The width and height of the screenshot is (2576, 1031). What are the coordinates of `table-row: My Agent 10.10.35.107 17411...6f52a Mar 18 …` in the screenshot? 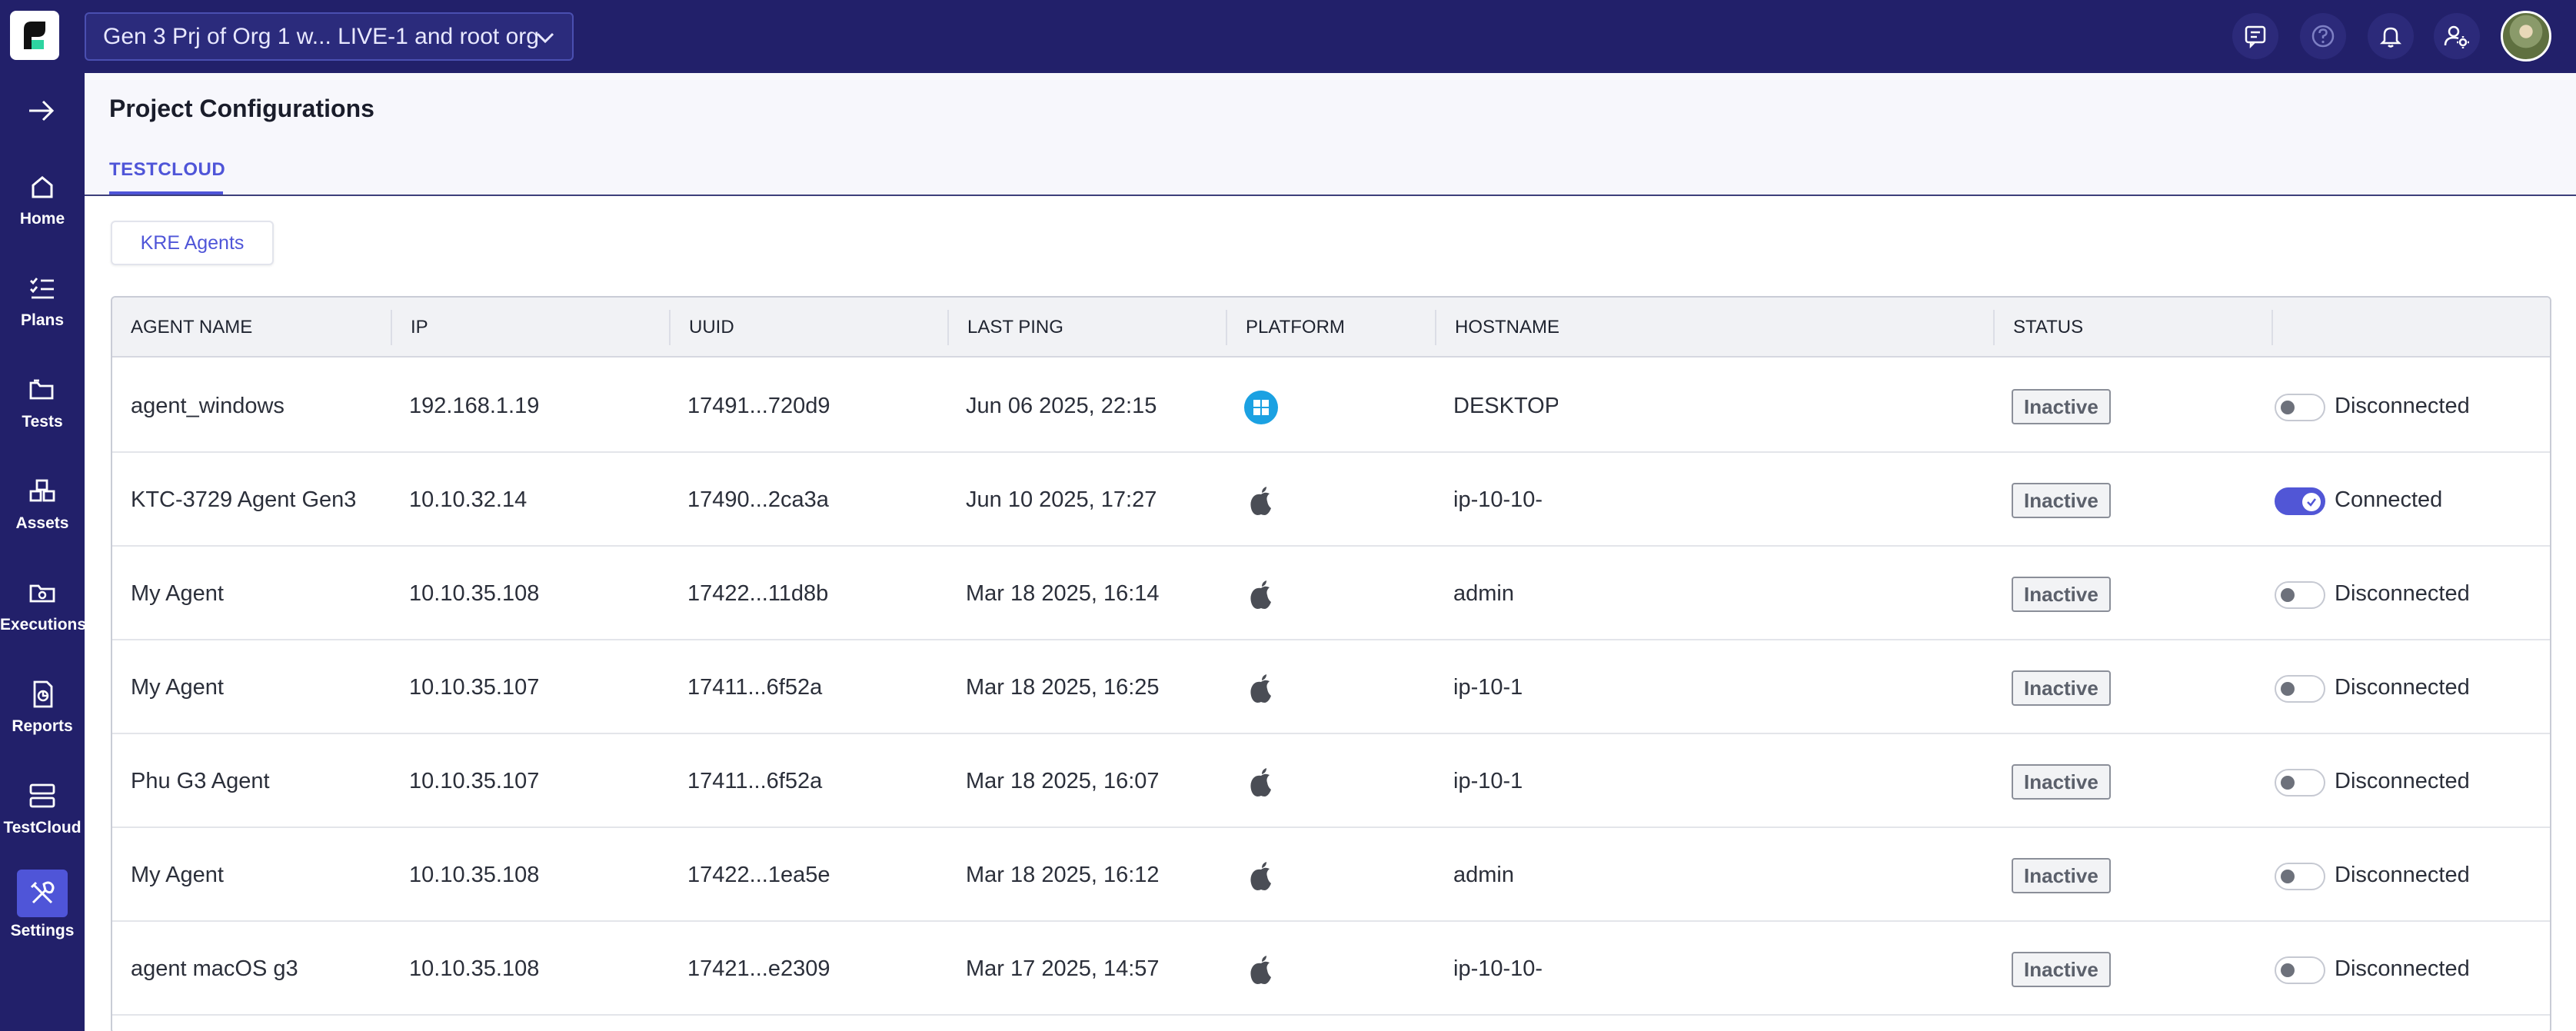 It's located at (1331, 687).